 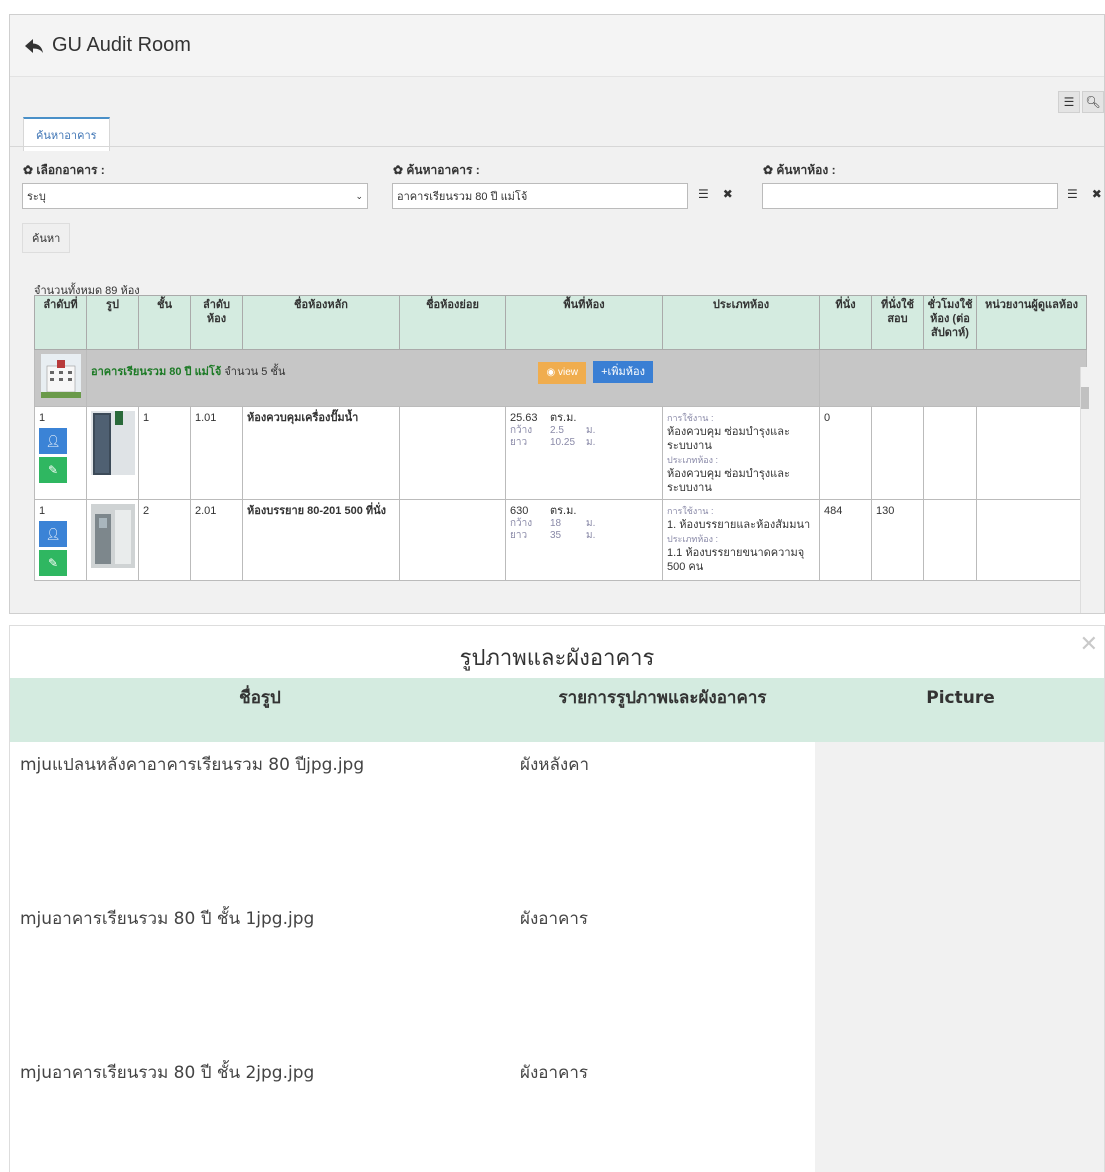 I want to click on search-room-actions: ☰ ✖, so click(x=1084, y=194).